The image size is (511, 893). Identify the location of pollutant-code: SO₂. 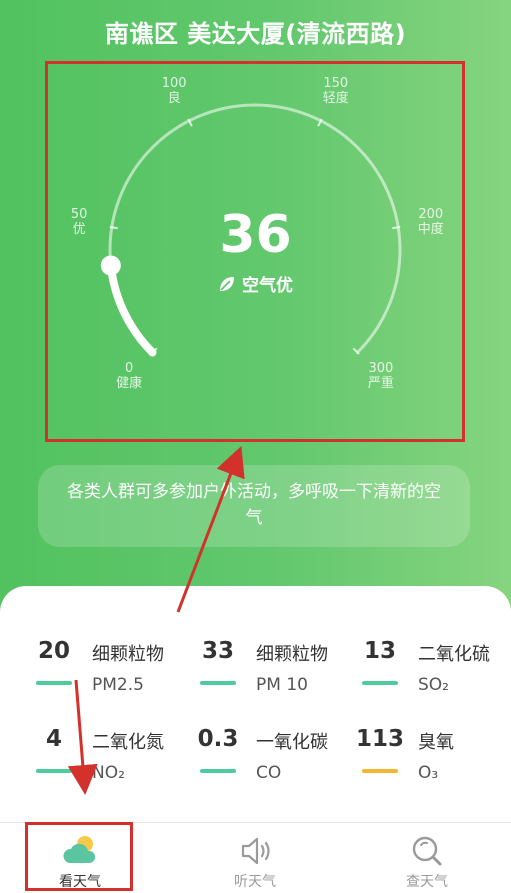
(433, 685).